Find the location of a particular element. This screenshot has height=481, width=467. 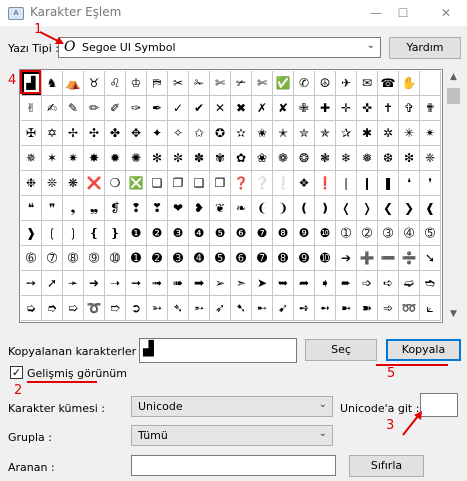

character-cell: ➎ is located at coordinates (220, 258).